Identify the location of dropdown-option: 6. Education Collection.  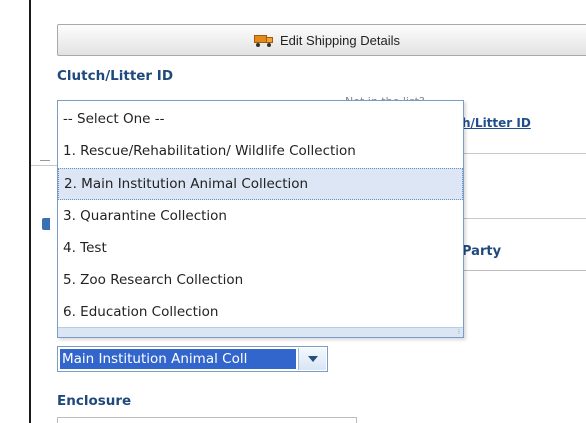
(260, 312).